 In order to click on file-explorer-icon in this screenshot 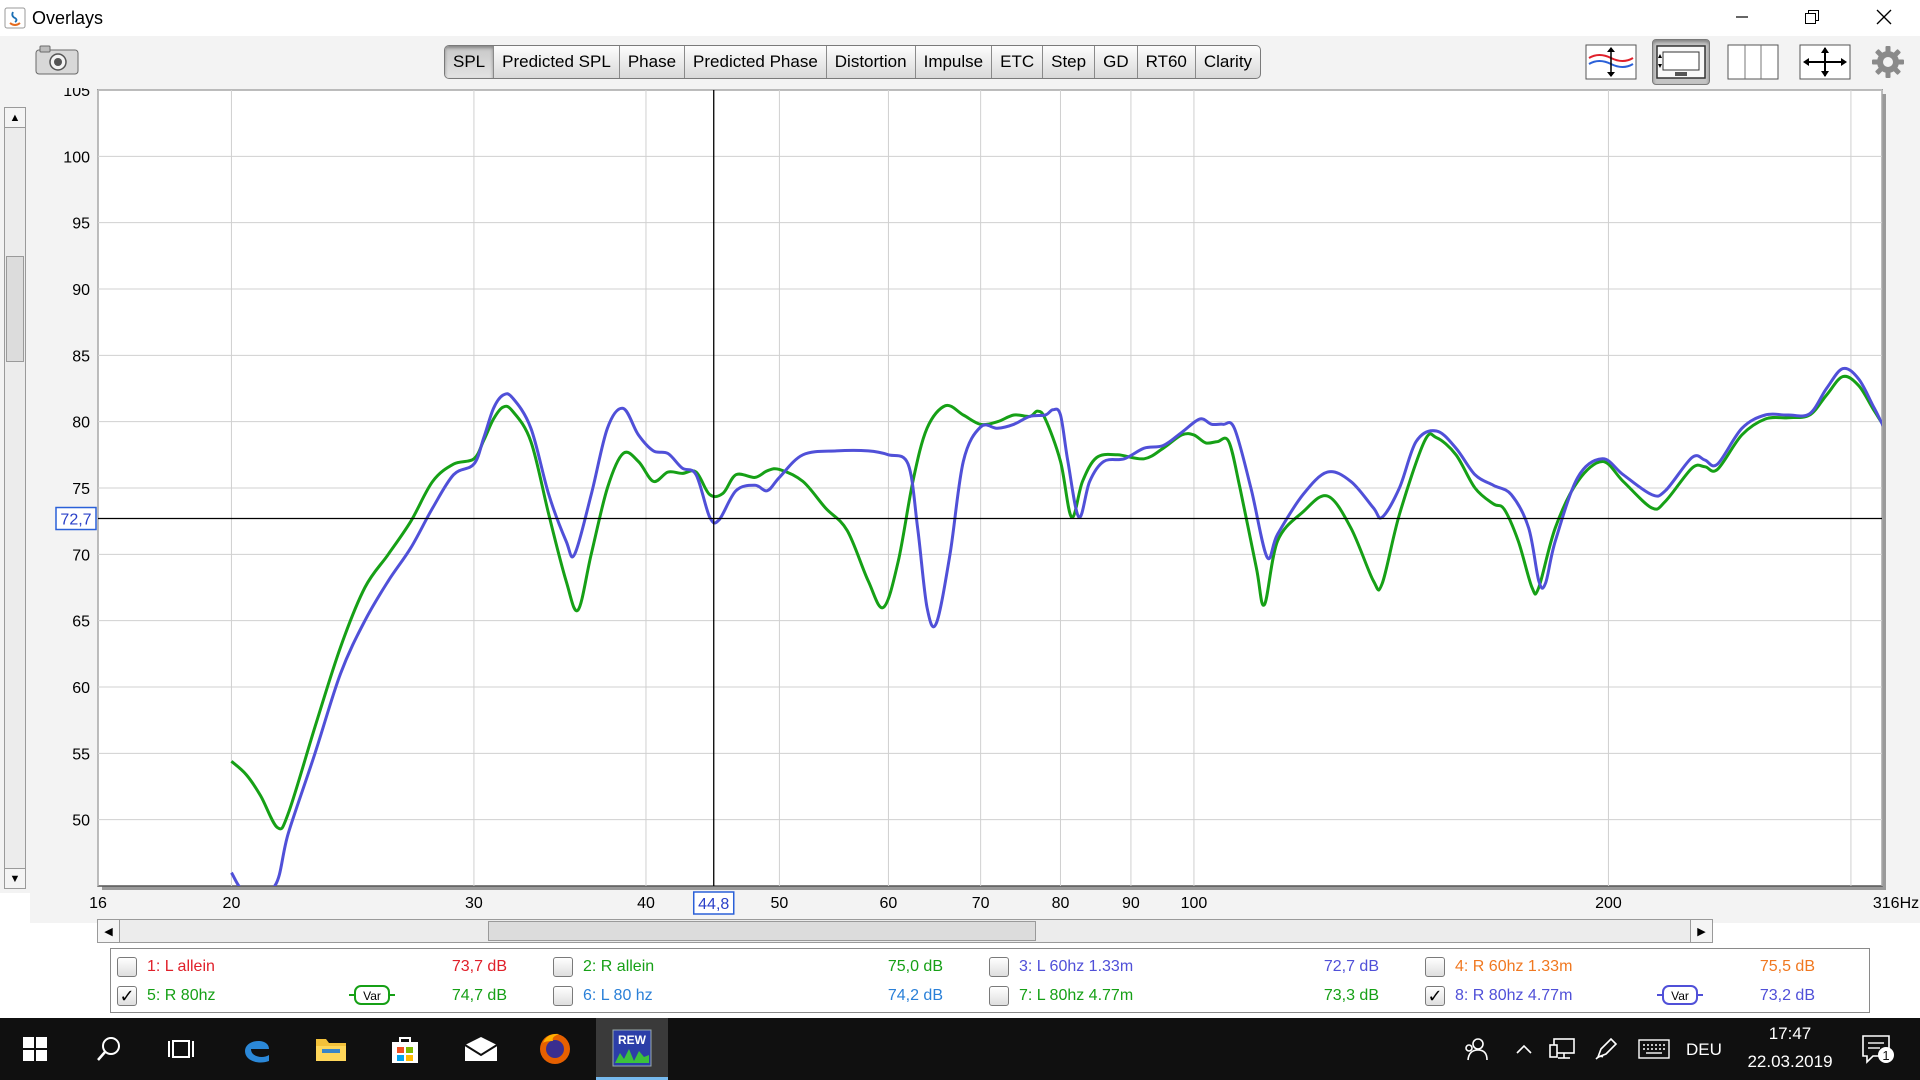, I will do `click(331, 1049)`.